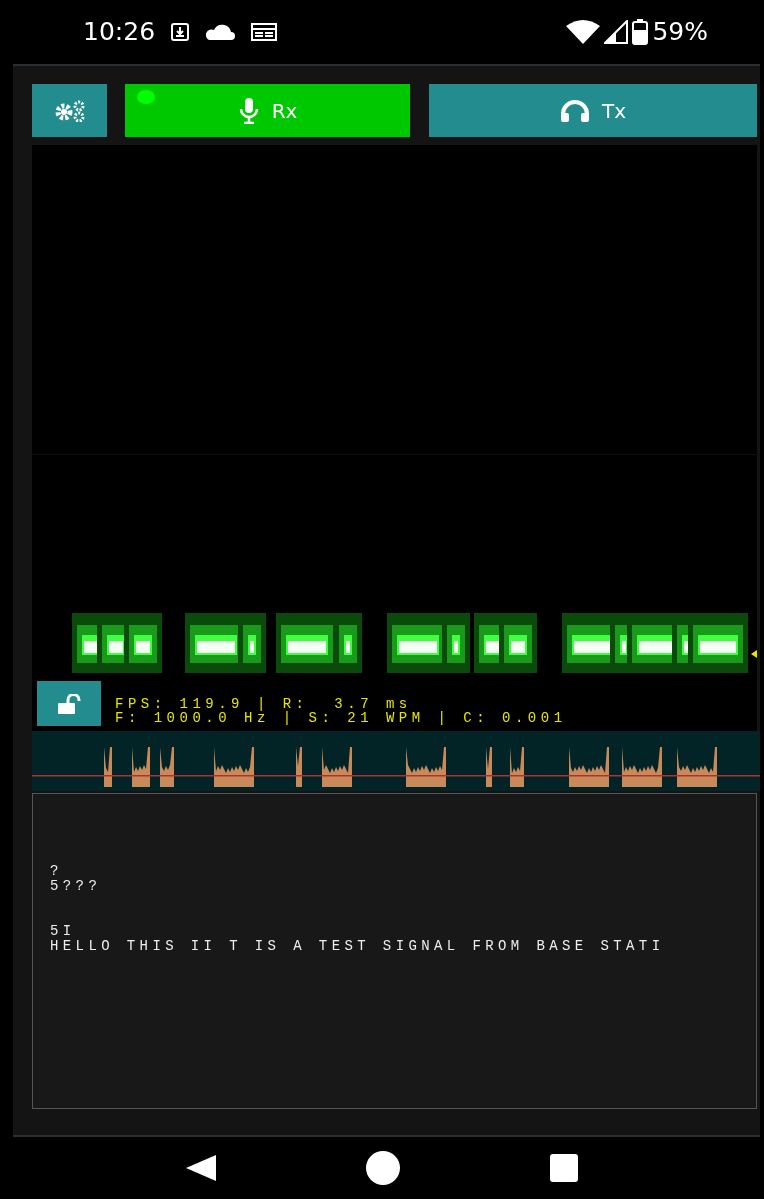 The width and height of the screenshot is (764, 1199). I want to click on decoded-text-line: ?, so click(56, 871).